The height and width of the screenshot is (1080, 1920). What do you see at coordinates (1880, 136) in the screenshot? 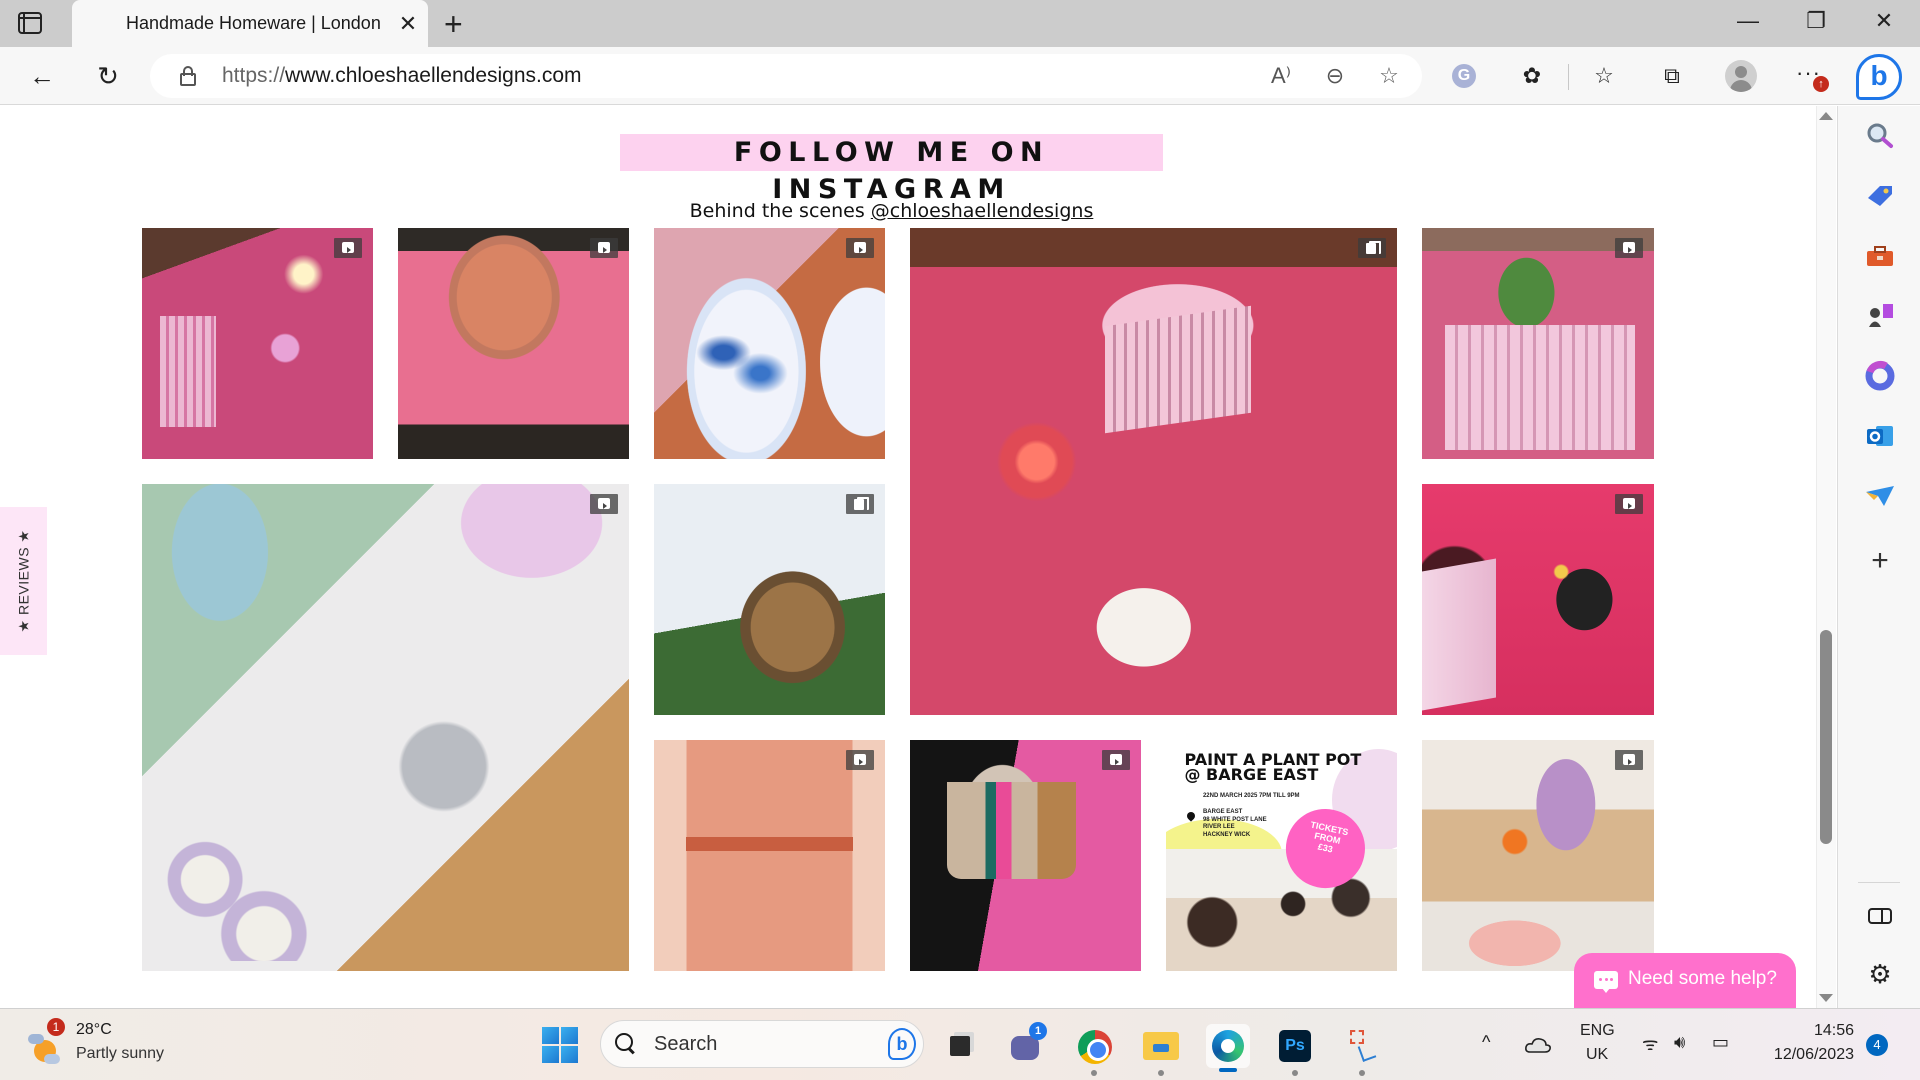
I see `sidebar-search-icon` at bounding box center [1880, 136].